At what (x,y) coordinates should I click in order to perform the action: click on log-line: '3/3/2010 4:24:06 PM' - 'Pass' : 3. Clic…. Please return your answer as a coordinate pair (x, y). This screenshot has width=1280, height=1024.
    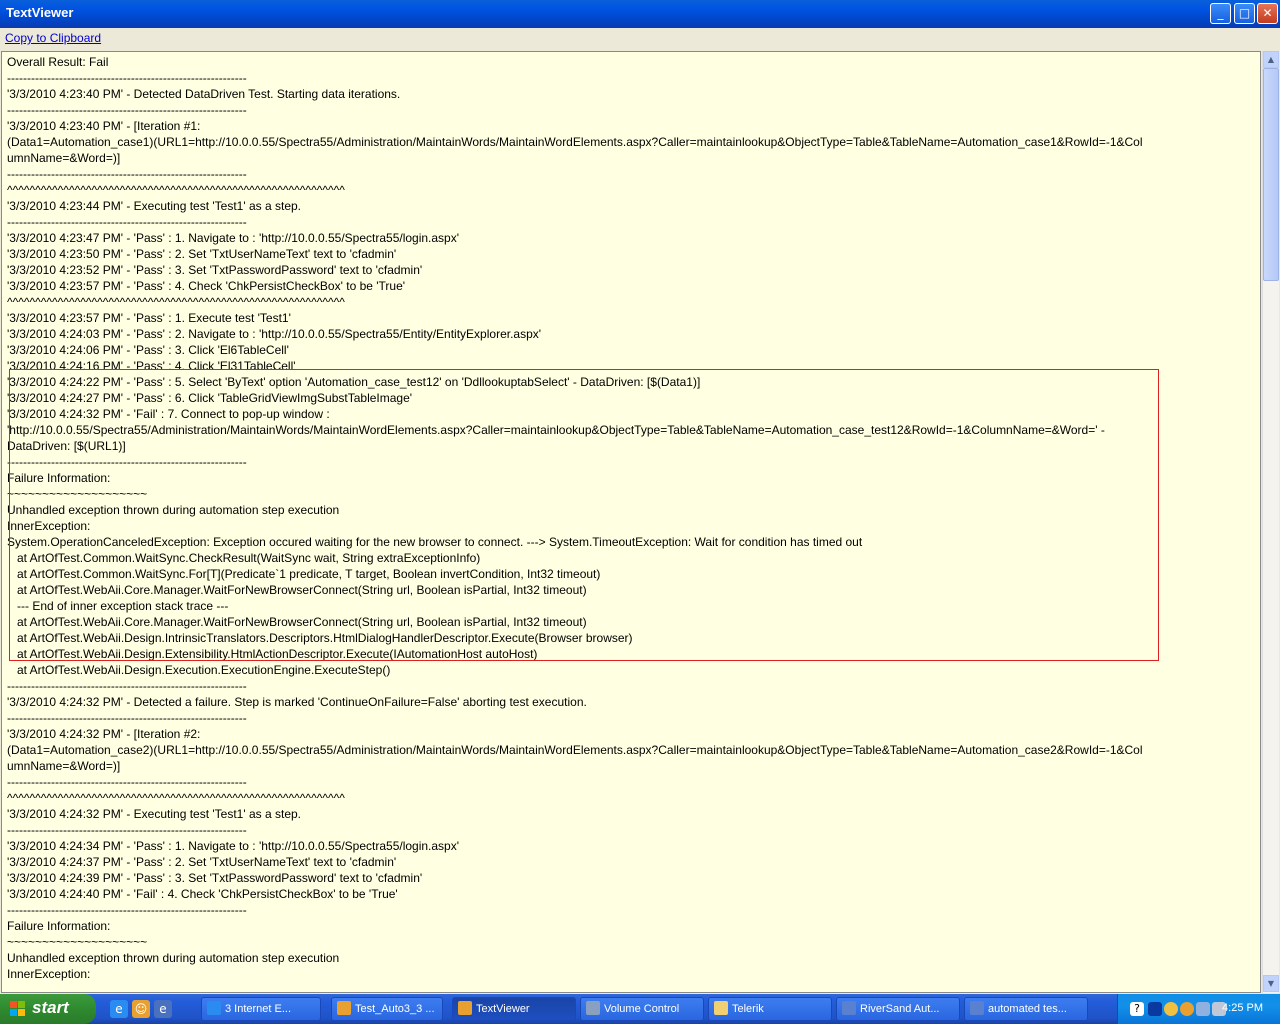
    Looking at the image, I should click on (148, 350).